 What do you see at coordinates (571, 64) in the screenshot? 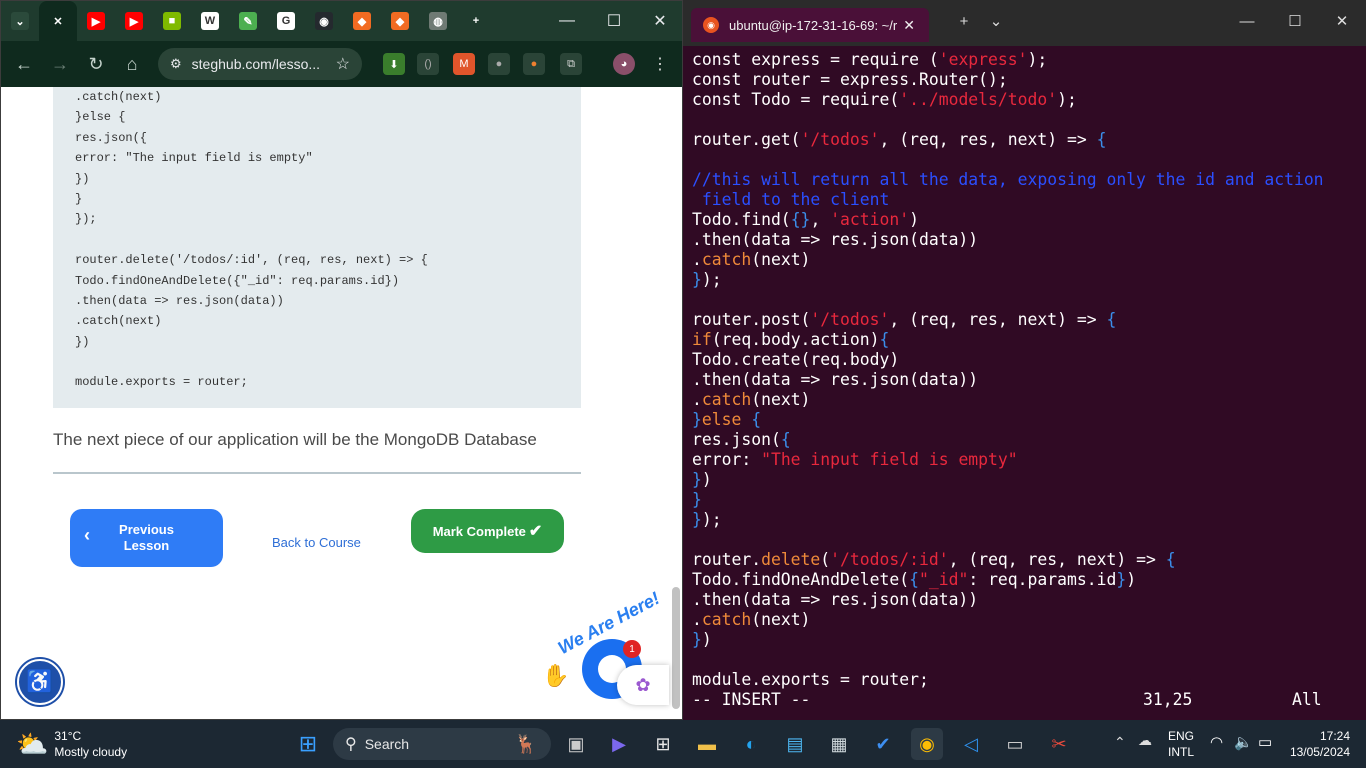
I see `extensions-puzzle-icon: ⧉` at bounding box center [571, 64].